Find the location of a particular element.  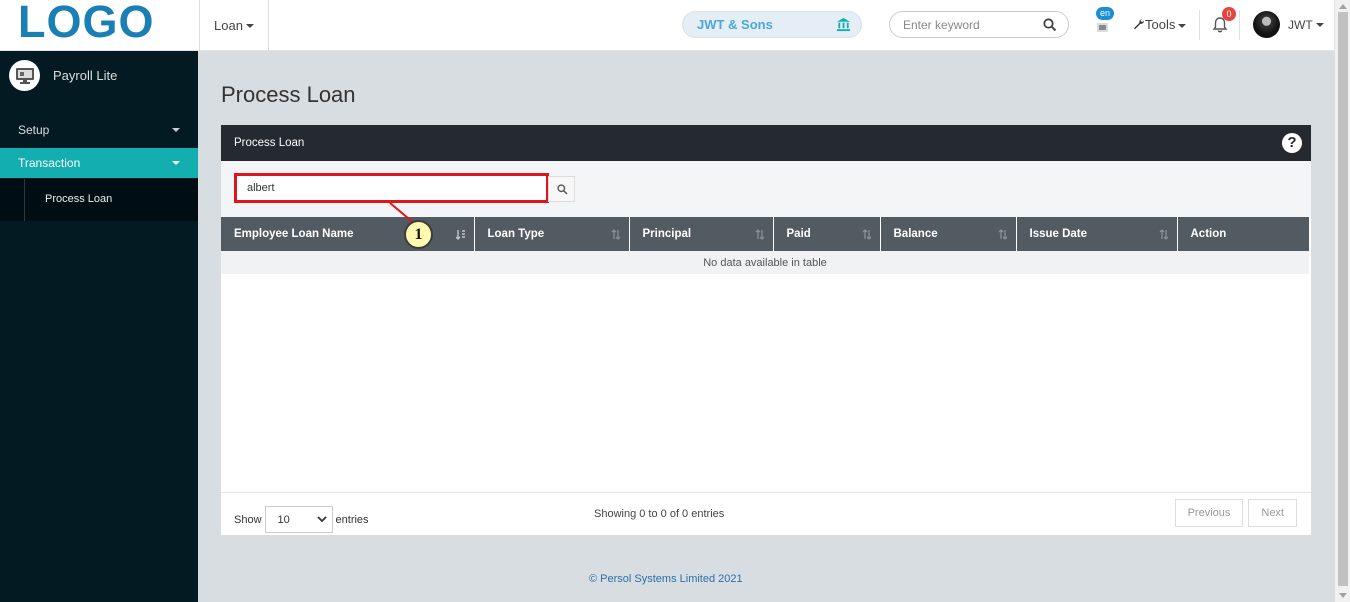

user-name: JWT is located at coordinates (1300, 24).